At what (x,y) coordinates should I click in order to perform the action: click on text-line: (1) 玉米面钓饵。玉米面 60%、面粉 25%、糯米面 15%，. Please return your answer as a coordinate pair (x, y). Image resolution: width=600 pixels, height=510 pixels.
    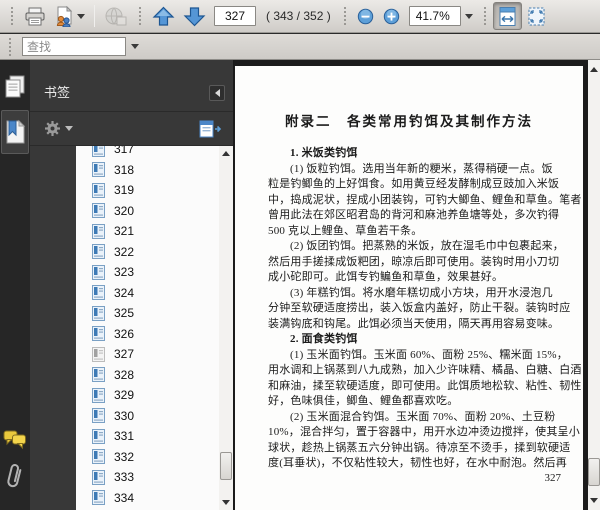
    Looking at the image, I should click on (429, 354).